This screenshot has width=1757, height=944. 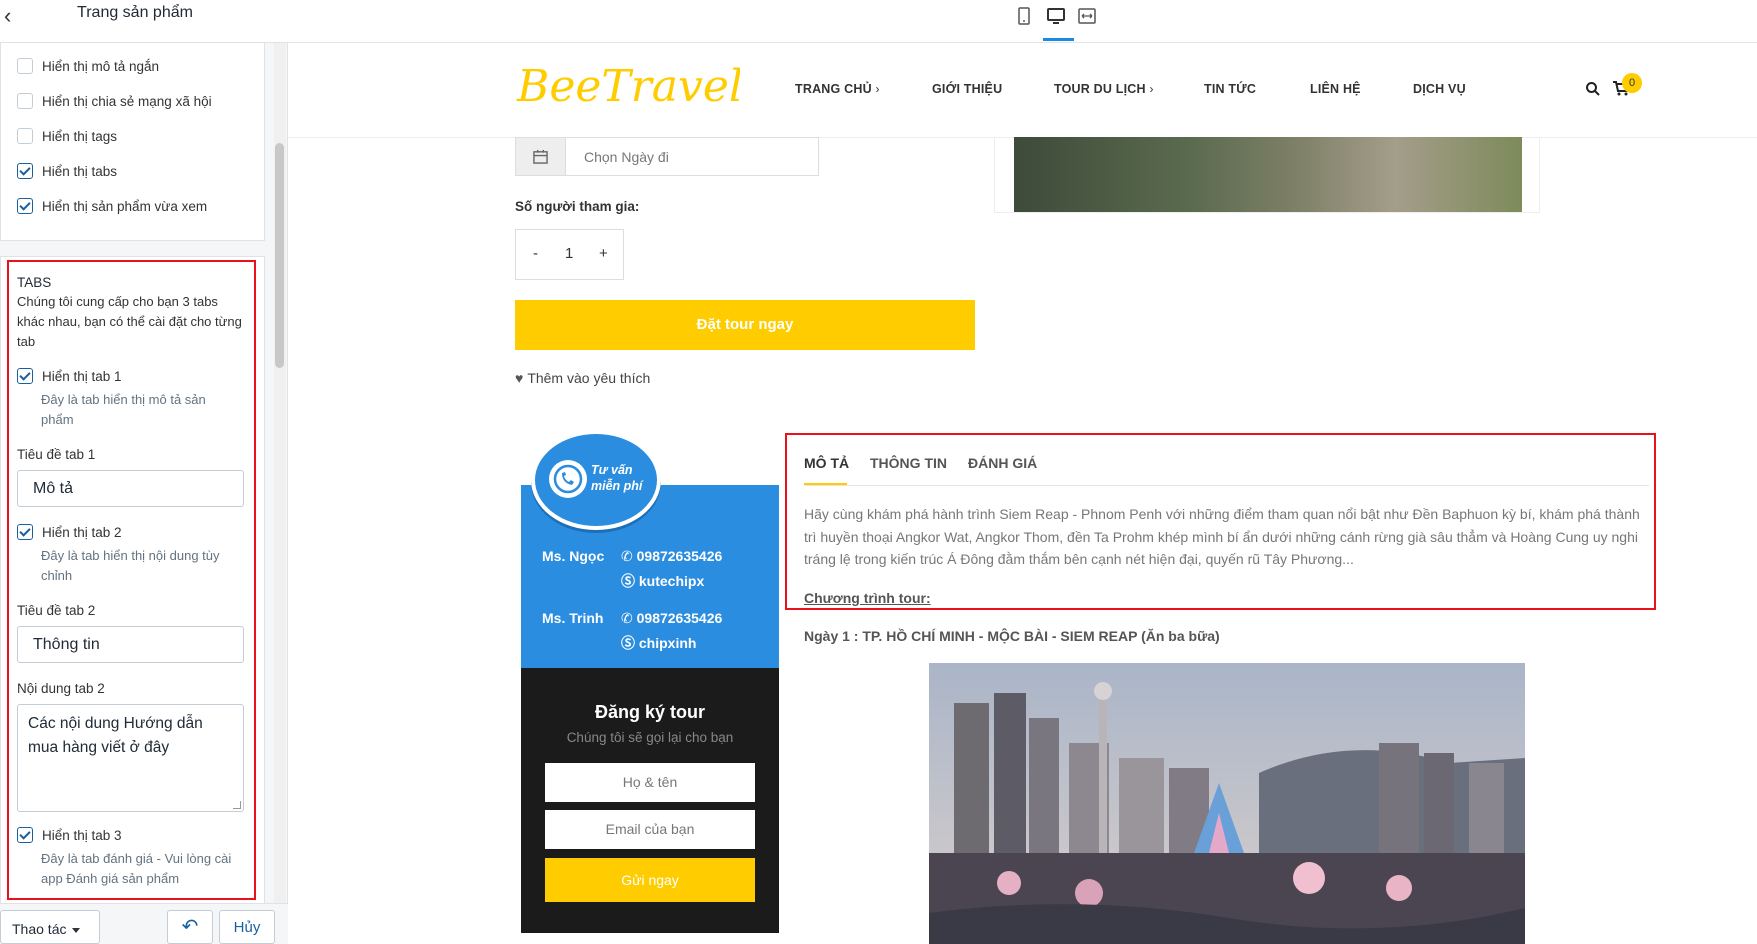 I want to click on calendar-icon, so click(x=540, y=156).